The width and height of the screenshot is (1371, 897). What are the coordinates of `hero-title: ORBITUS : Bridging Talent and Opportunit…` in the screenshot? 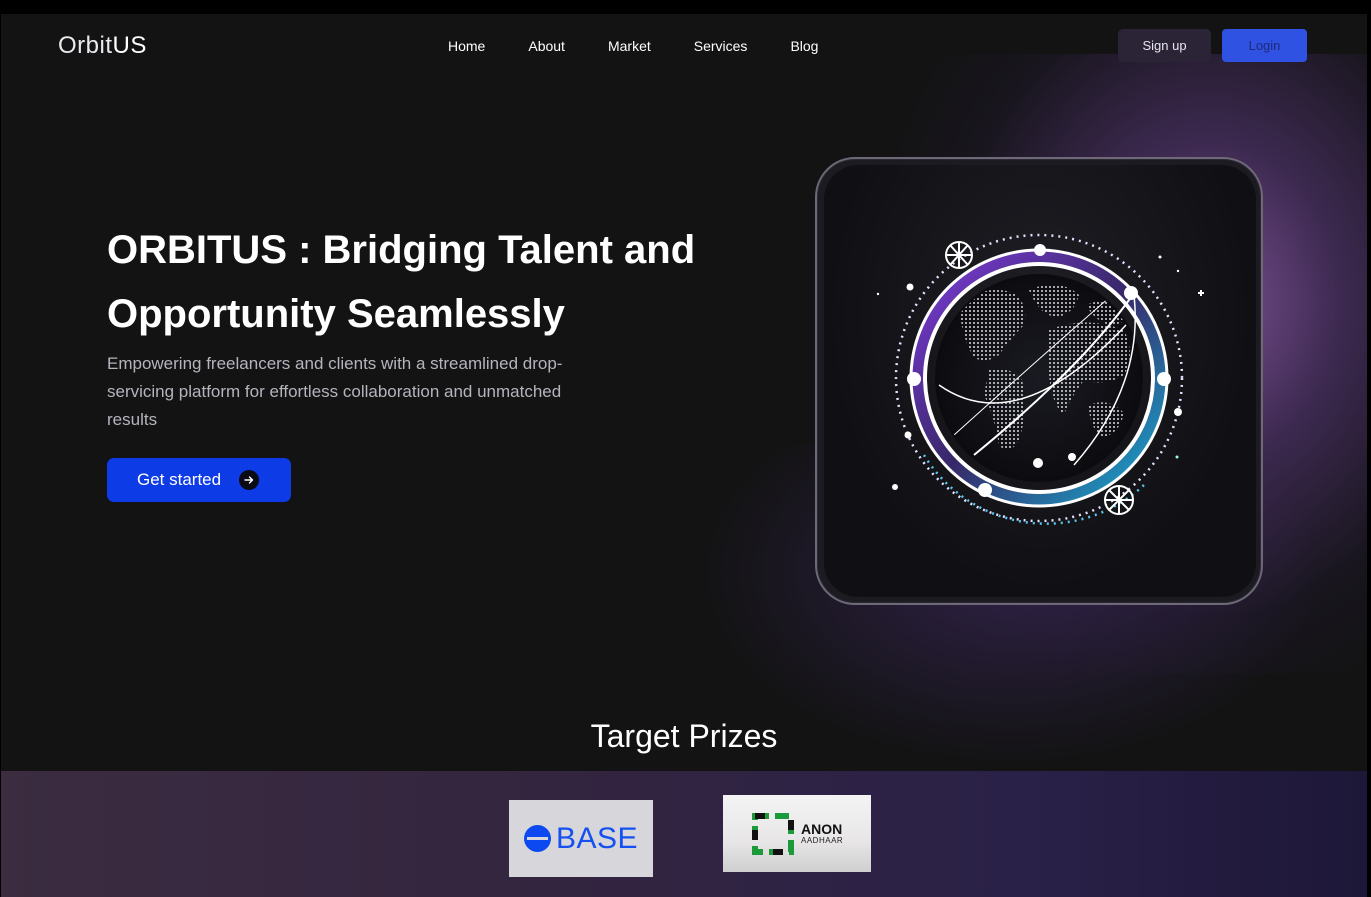 It's located at (401, 282).